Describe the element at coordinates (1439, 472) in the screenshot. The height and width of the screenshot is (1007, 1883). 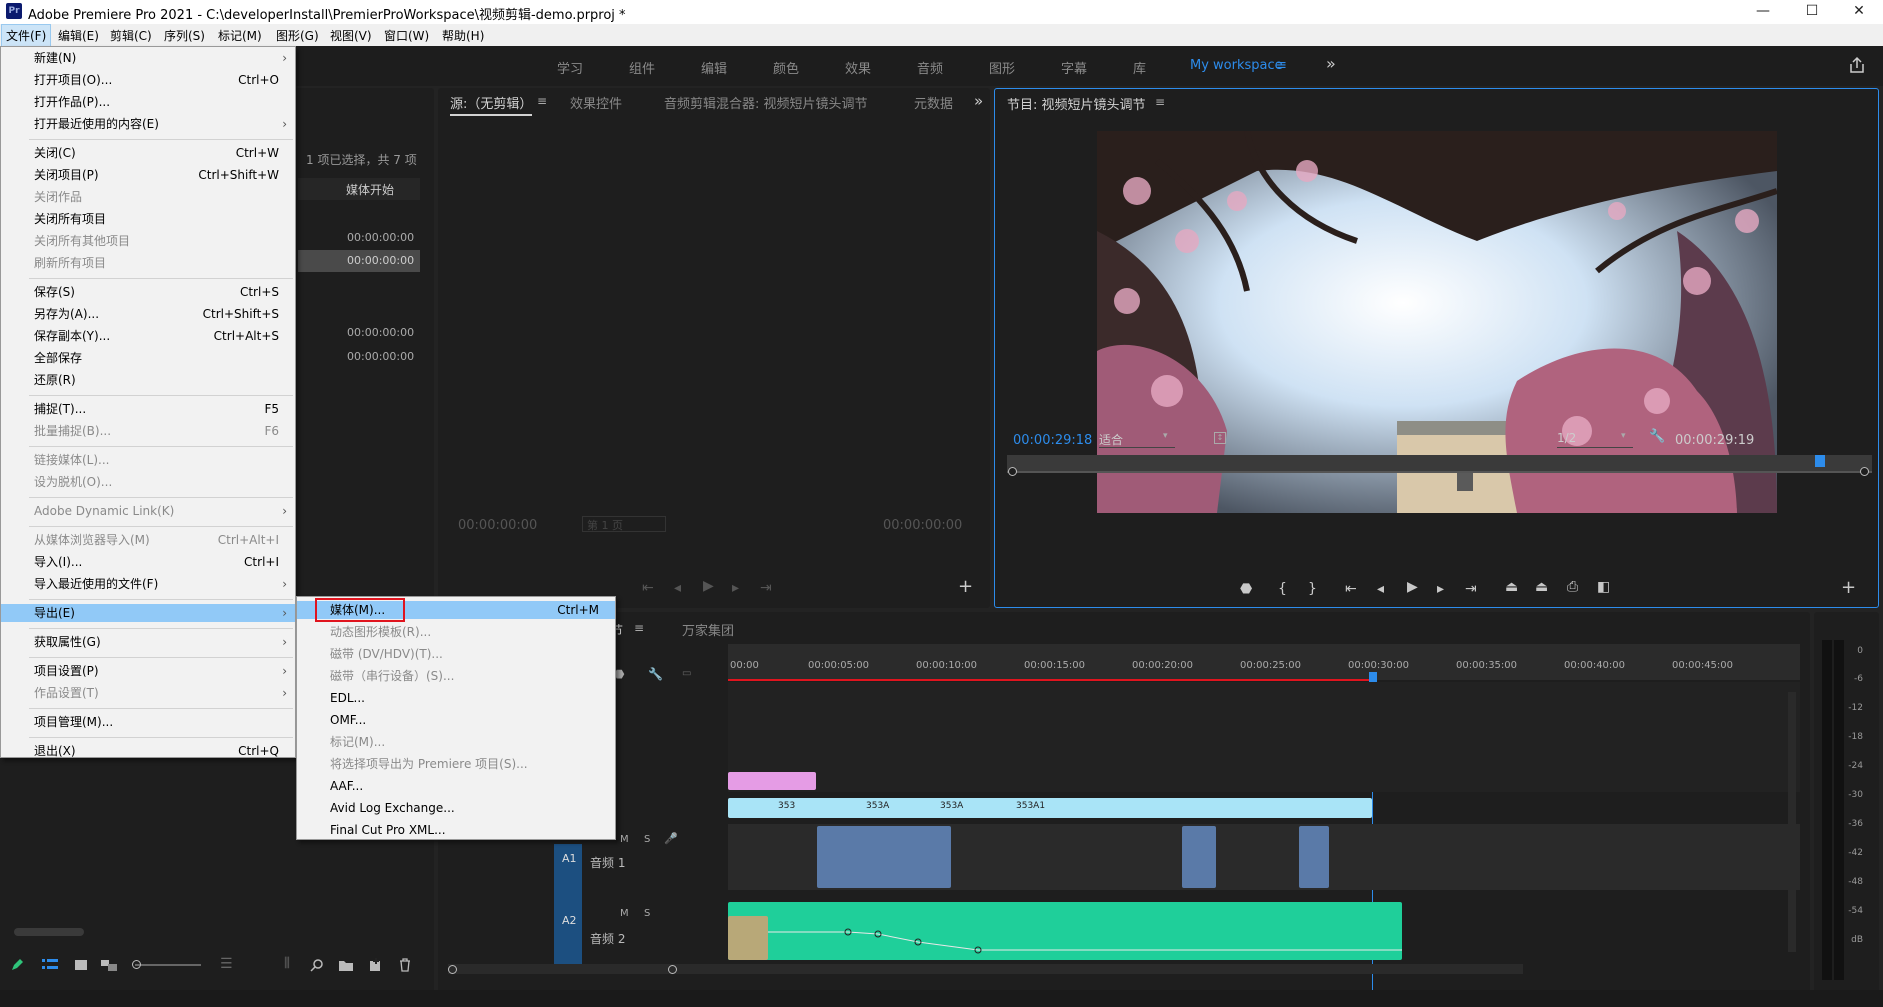
I see `program-zoom-bar` at that location.